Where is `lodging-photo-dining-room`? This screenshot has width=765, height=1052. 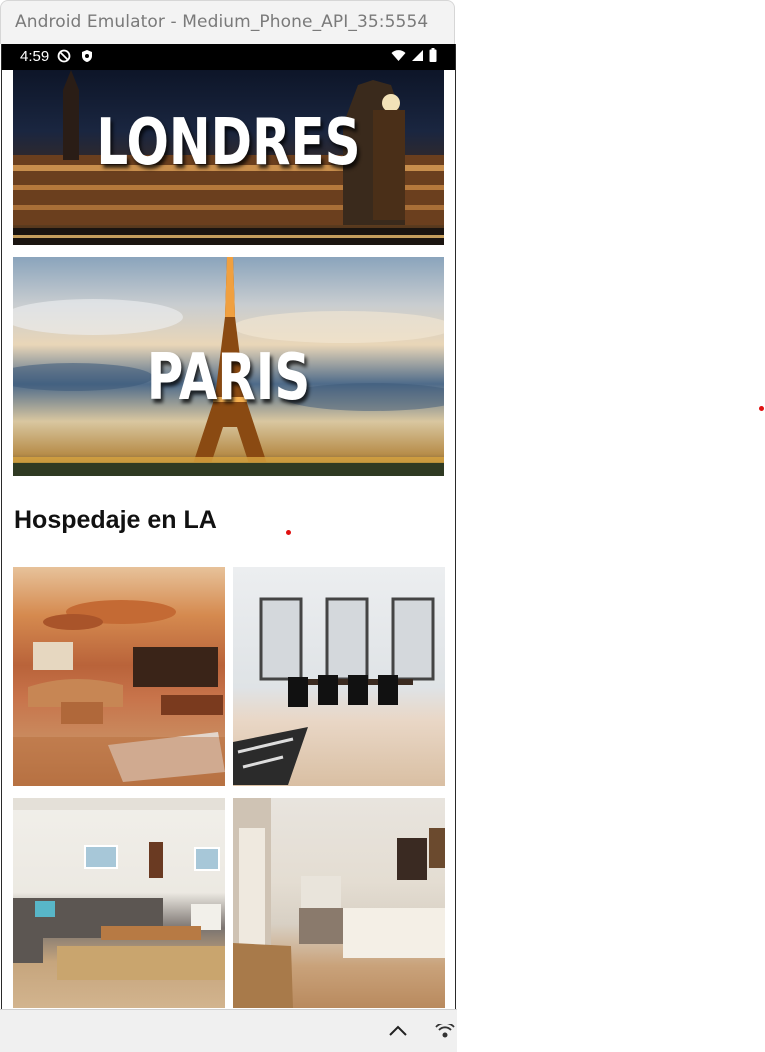 lodging-photo-dining-room is located at coordinates (339, 676).